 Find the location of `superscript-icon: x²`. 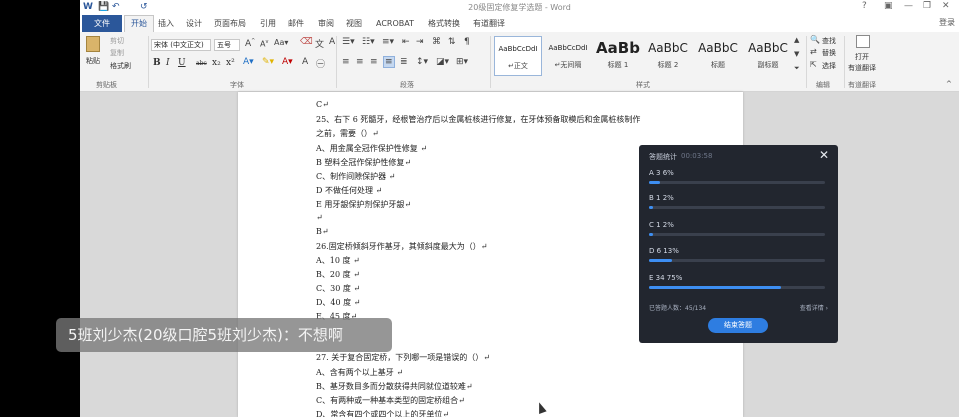

superscript-icon: x² is located at coordinates (230, 63).